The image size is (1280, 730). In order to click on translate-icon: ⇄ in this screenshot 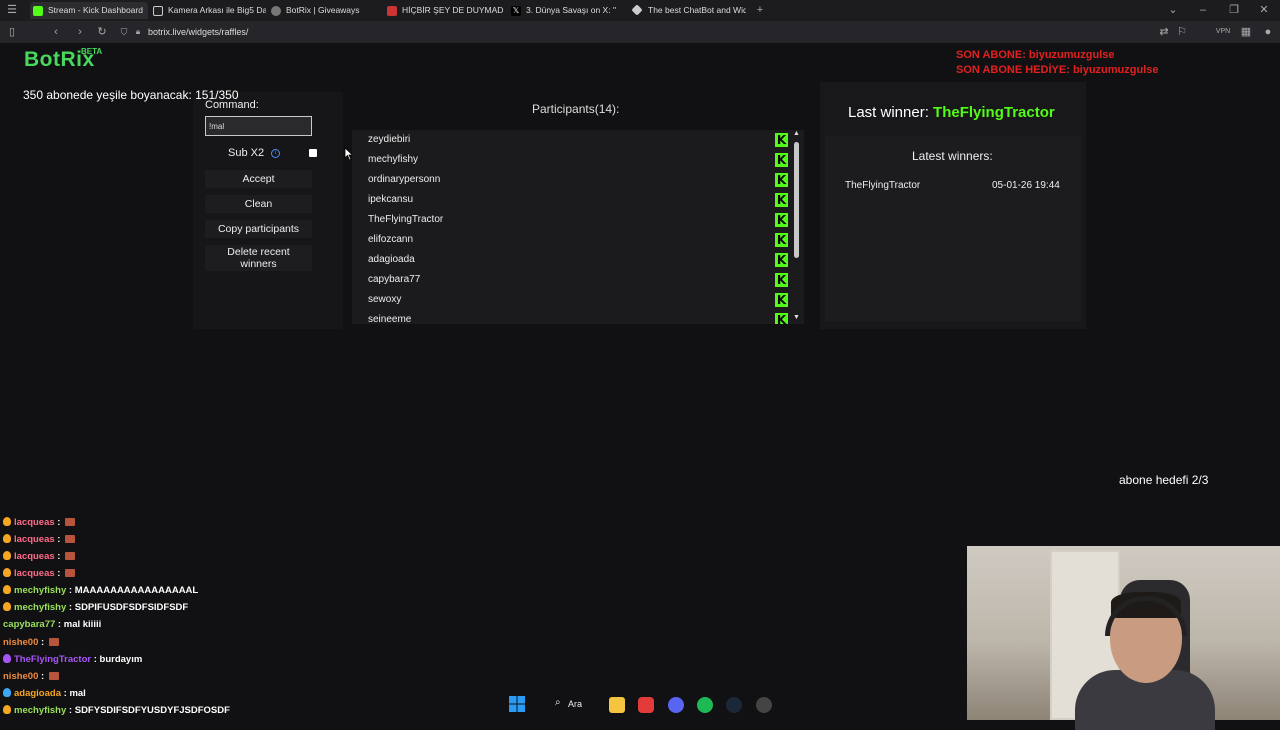, I will do `click(1164, 32)`.